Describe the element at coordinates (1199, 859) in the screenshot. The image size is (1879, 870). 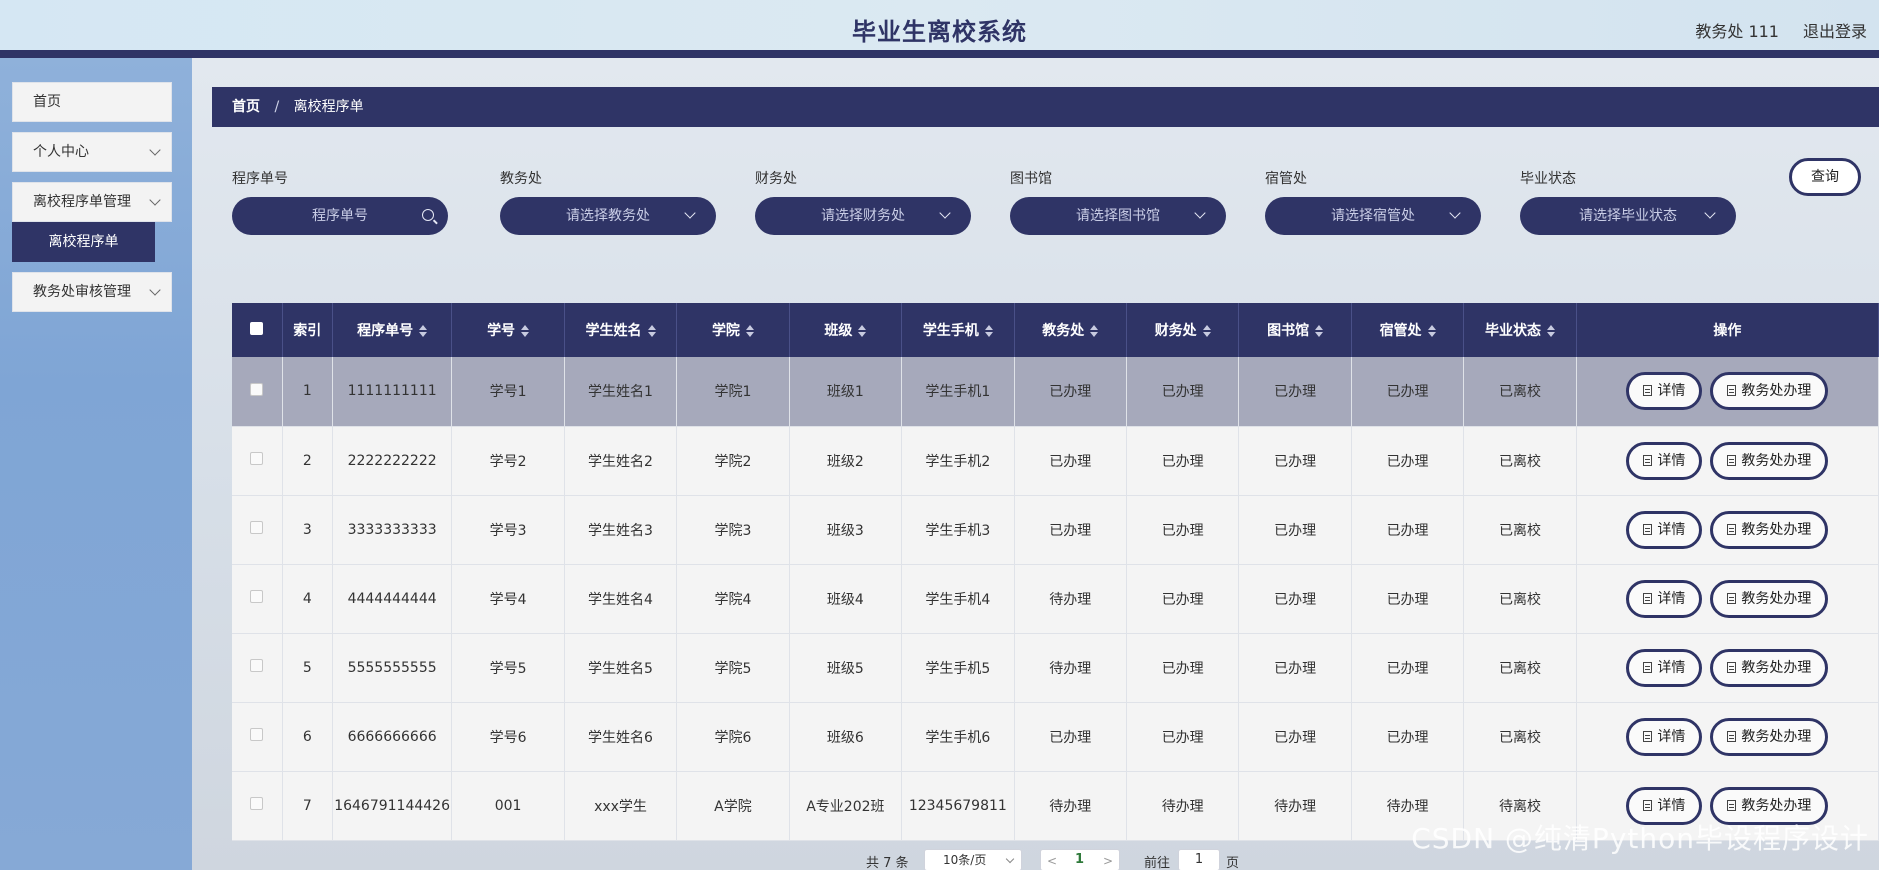
I see `goto-page-input: 1` at that location.